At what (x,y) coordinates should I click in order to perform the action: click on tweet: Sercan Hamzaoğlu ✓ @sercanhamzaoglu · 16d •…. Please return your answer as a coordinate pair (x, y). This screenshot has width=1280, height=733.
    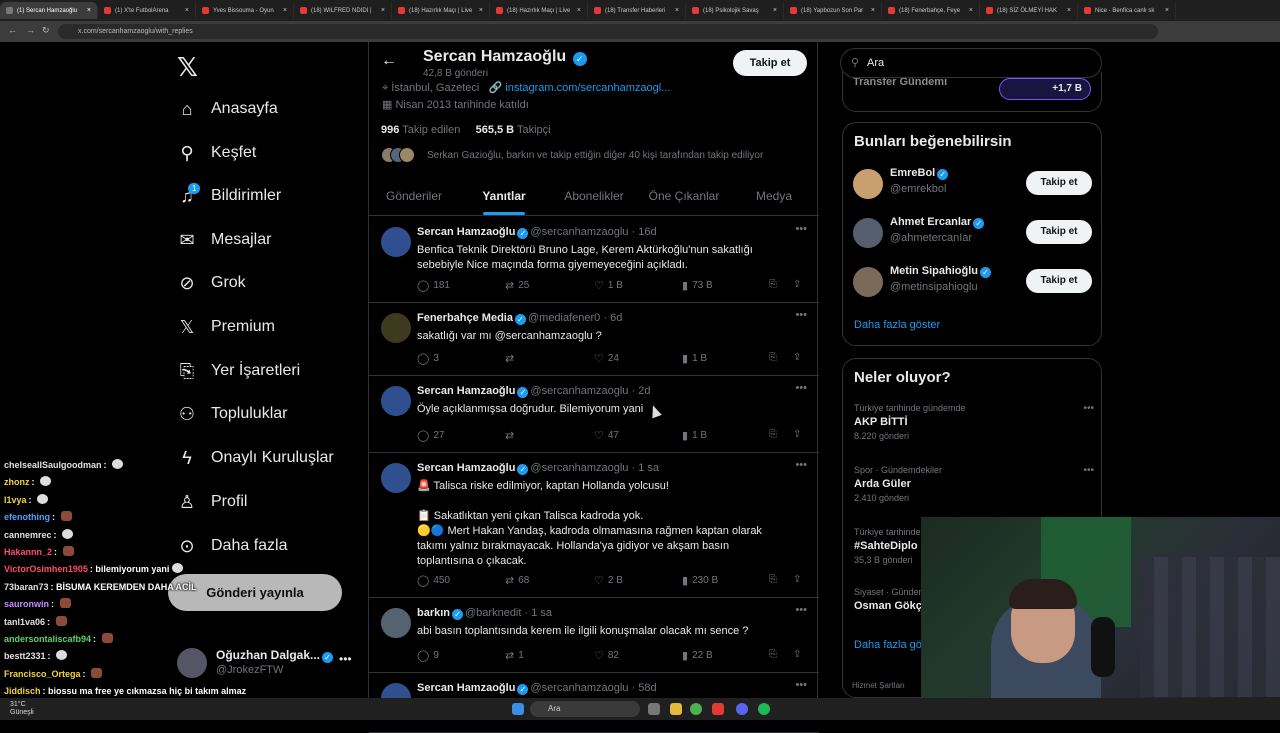
    Looking at the image, I should click on (594, 260).